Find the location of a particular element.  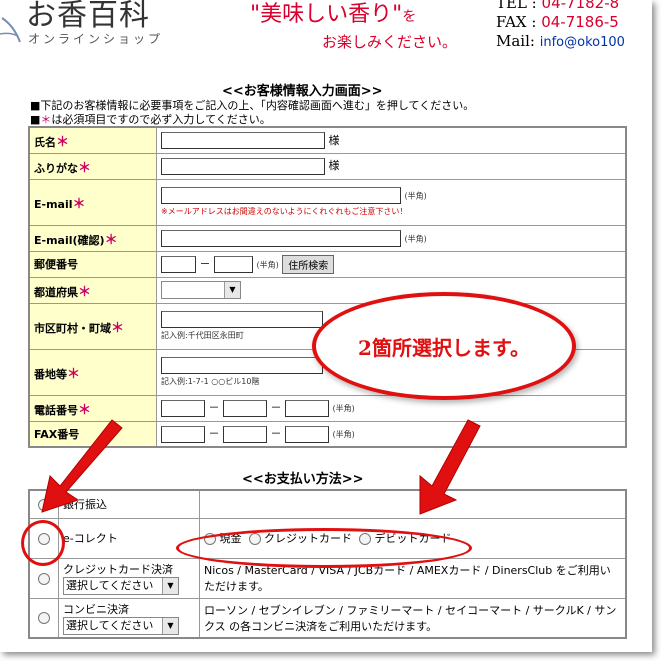

credit-select: 選択してください ▼ is located at coordinates (121, 586).